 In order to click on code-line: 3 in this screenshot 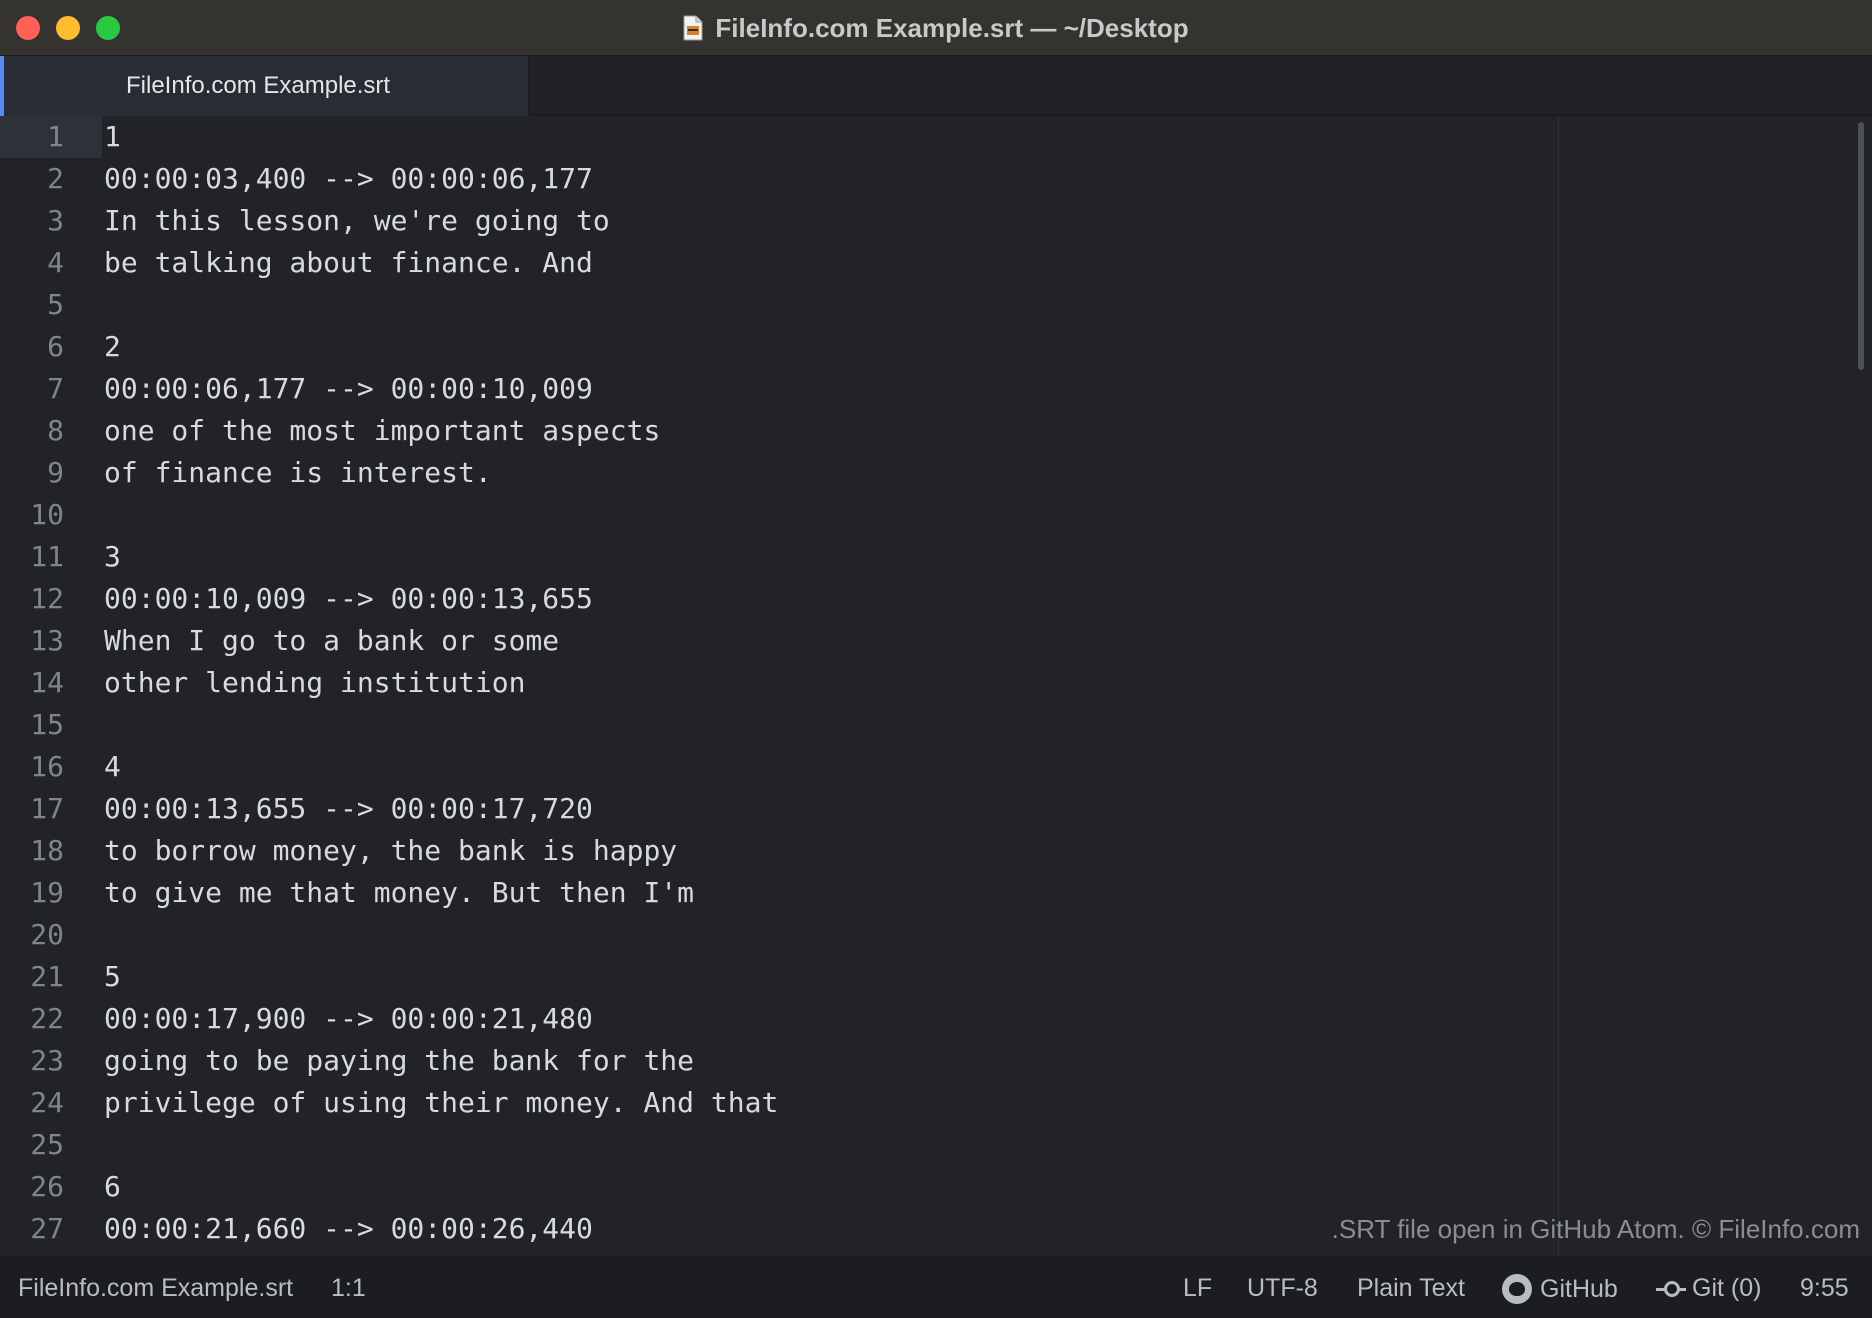, I will do `click(112, 557)`.